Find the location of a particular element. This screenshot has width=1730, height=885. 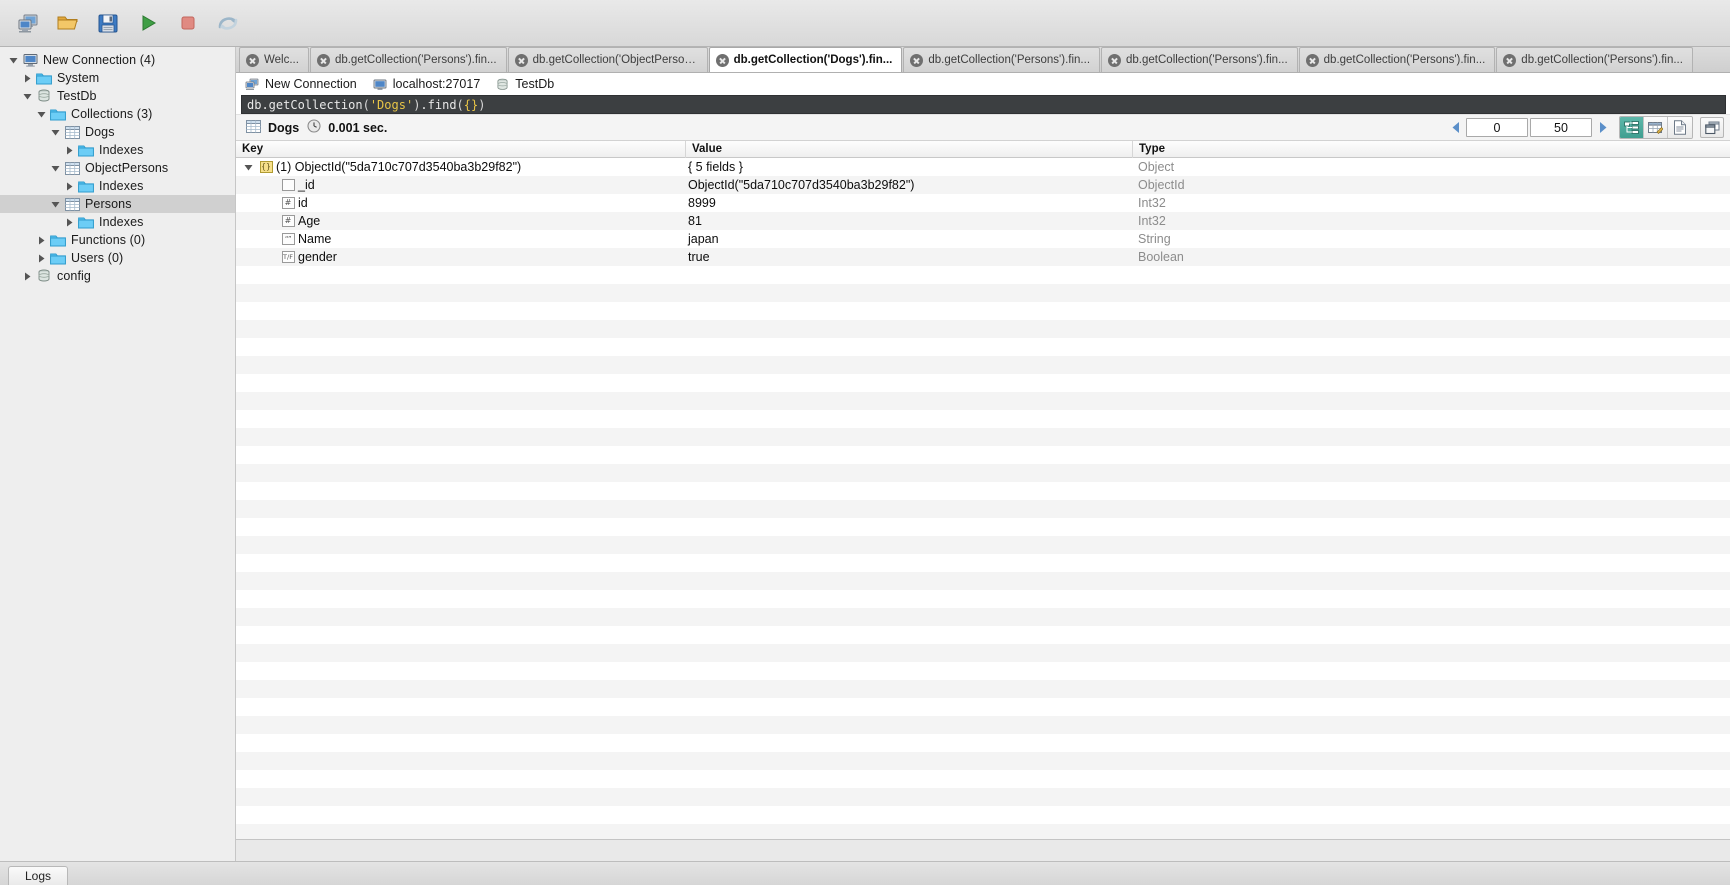

result-elapsed: 0.001 sec. is located at coordinates (347, 127).